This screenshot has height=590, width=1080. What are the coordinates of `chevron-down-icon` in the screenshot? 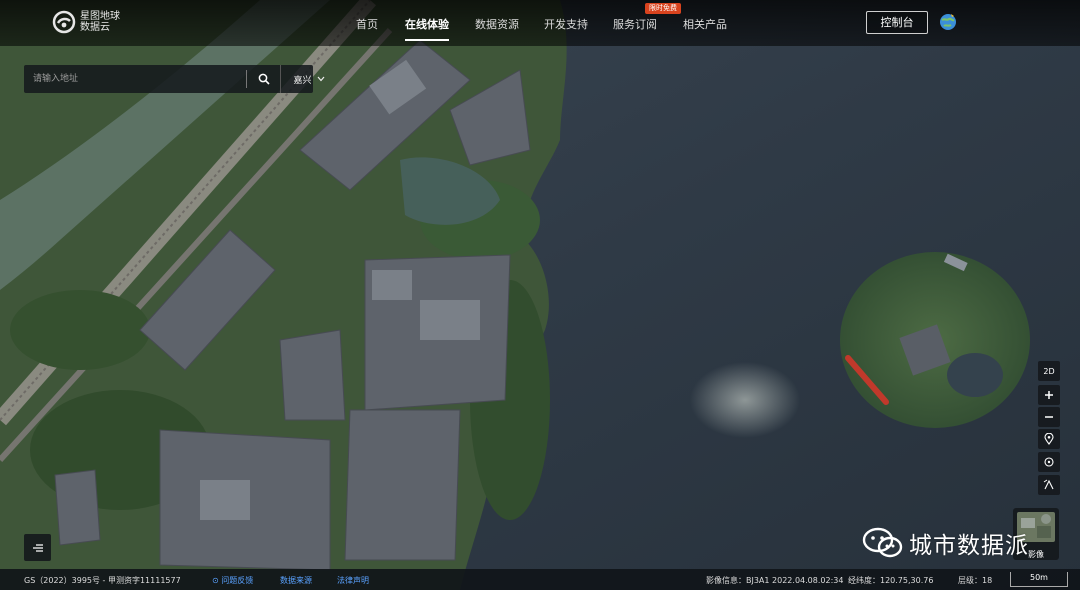 It's located at (320, 79).